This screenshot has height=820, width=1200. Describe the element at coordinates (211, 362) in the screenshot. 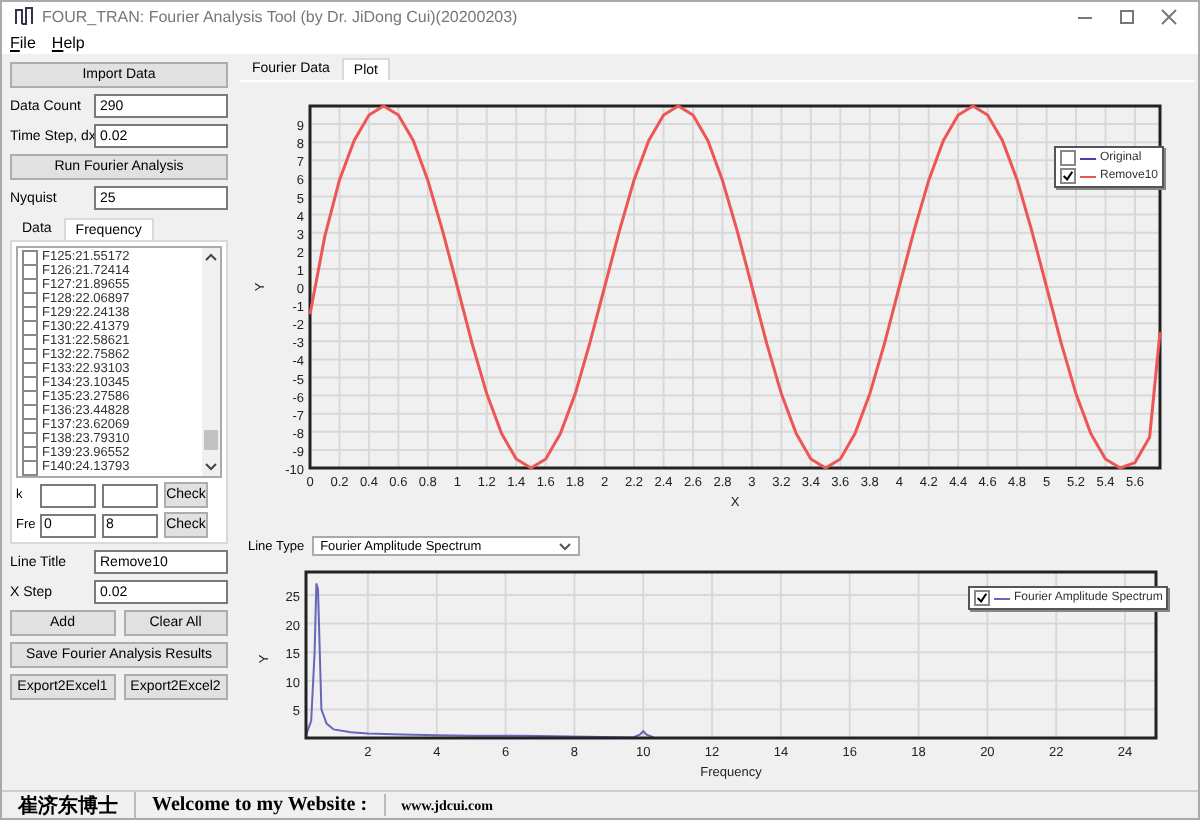

I see `scrollbar` at that location.